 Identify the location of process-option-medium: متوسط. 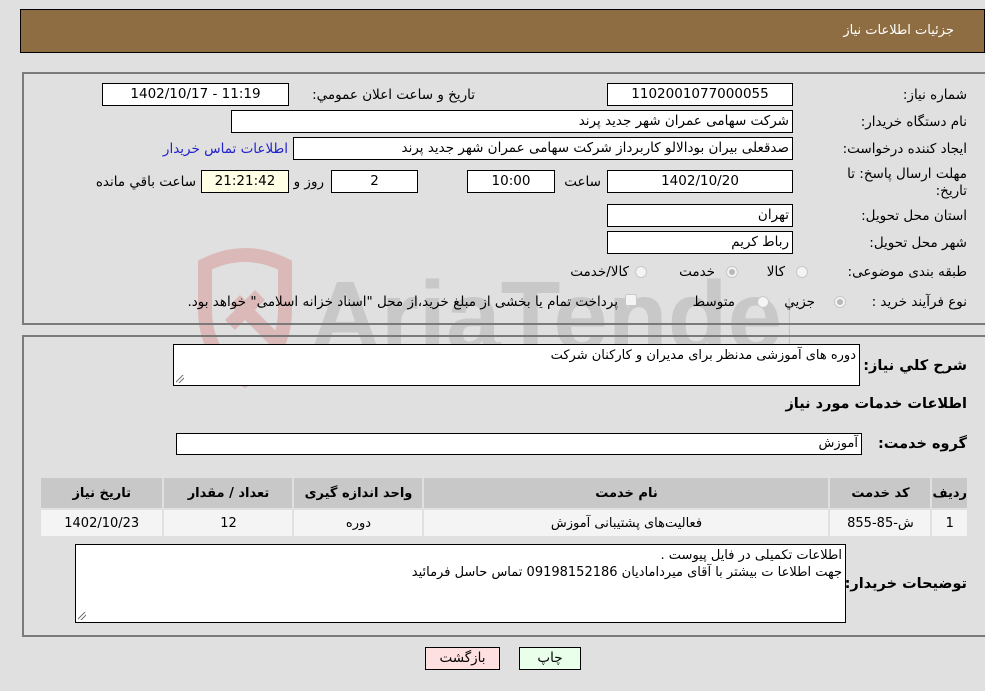
(713, 302).